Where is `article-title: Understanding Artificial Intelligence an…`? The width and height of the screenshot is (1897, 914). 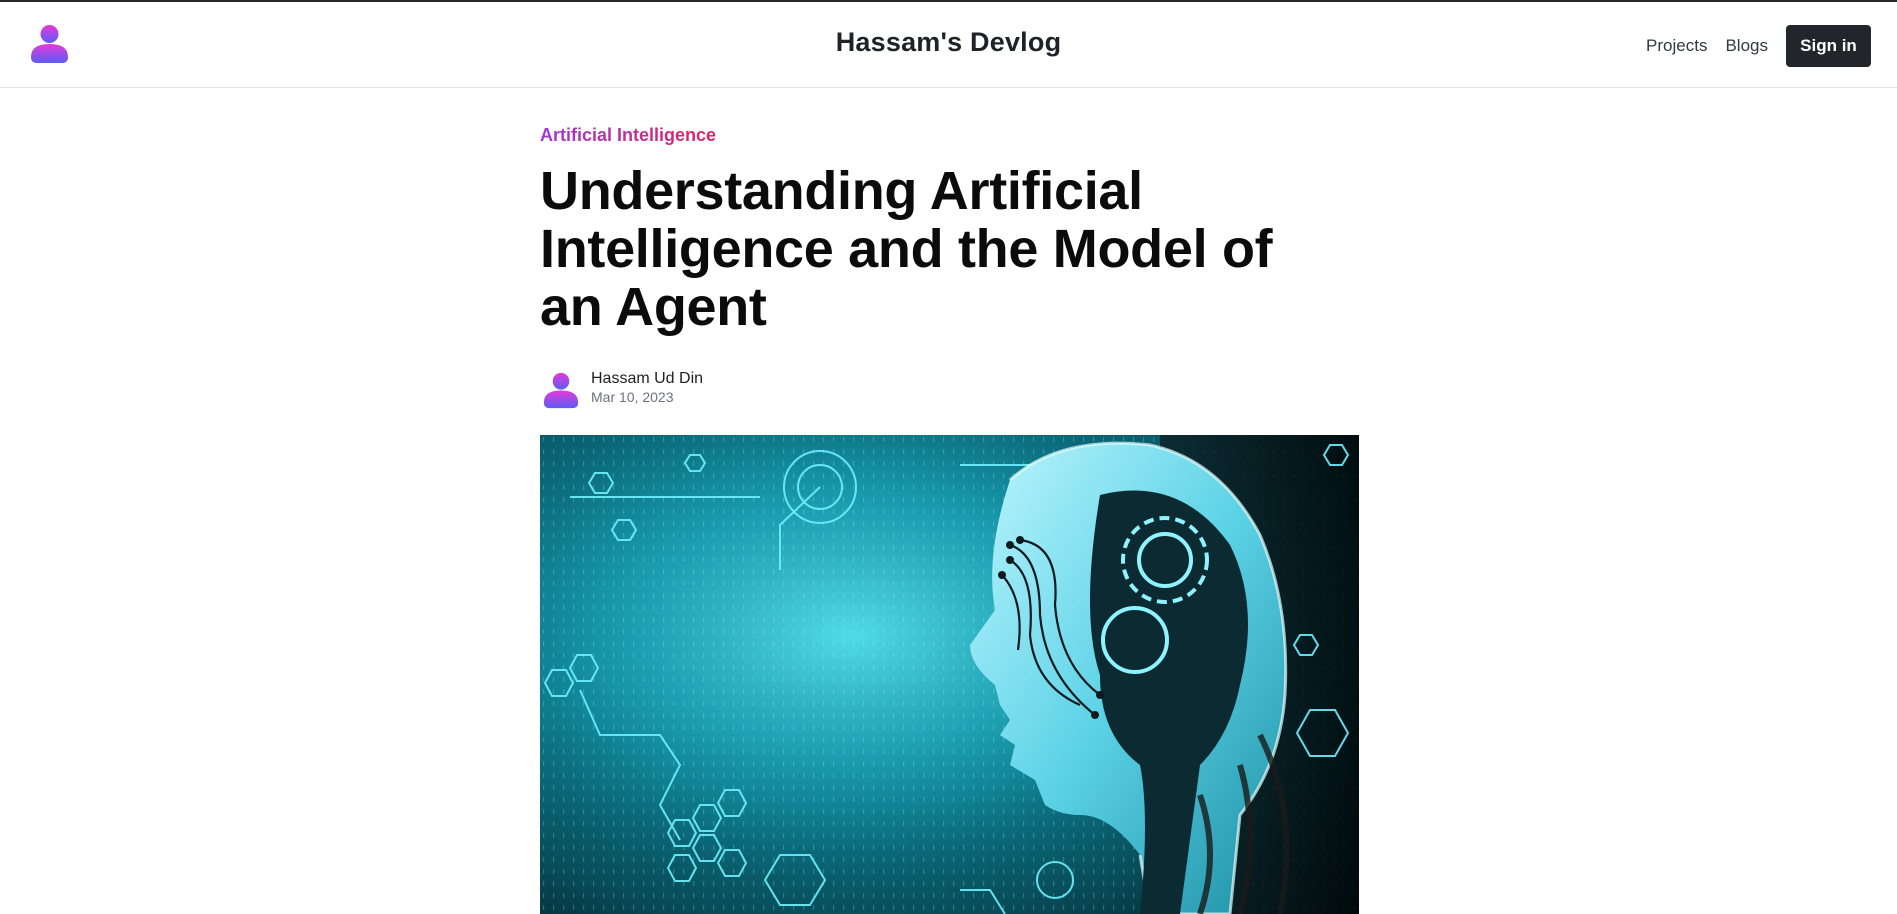 article-title: Understanding Artificial Intelligence an… is located at coordinates (906, 249).